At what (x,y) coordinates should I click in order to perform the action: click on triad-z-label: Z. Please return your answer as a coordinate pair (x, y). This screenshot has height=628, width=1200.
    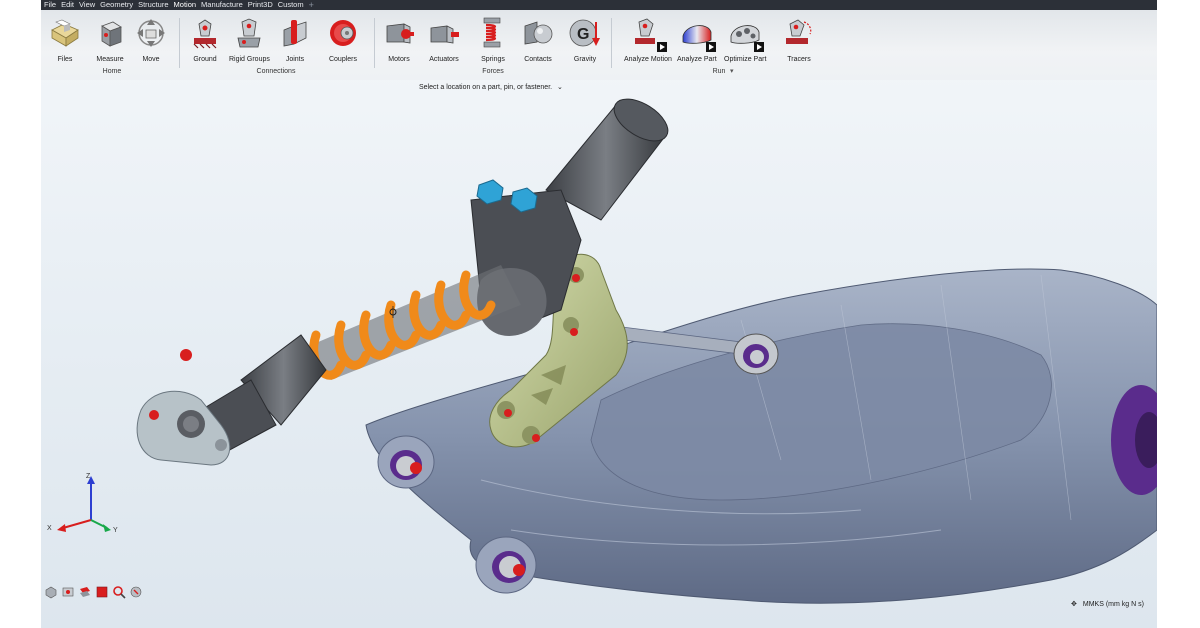
    Looking at the image, I should click on (88, 476).